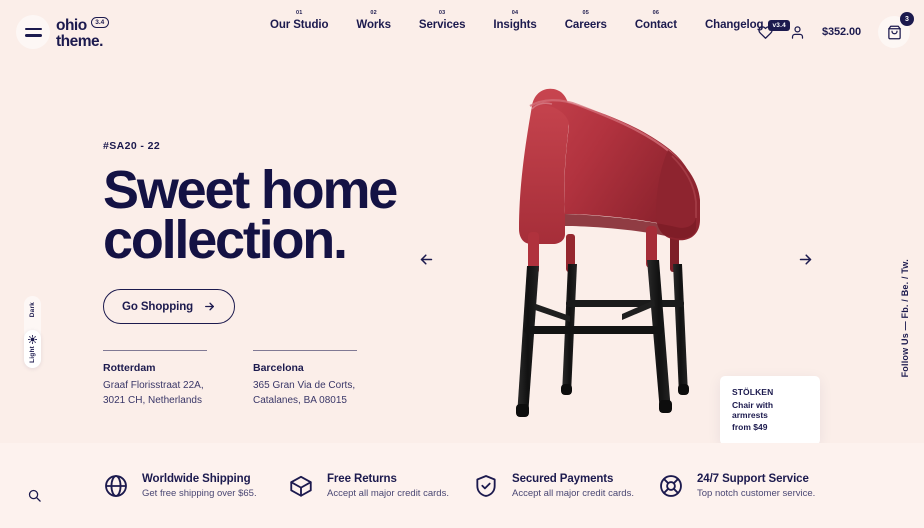 The image size is (924, 528). What do you see at coordinates (71, 25) in the screenshot?
I see `logo-word-ohio: ohio` at bounding box center [71, 25].